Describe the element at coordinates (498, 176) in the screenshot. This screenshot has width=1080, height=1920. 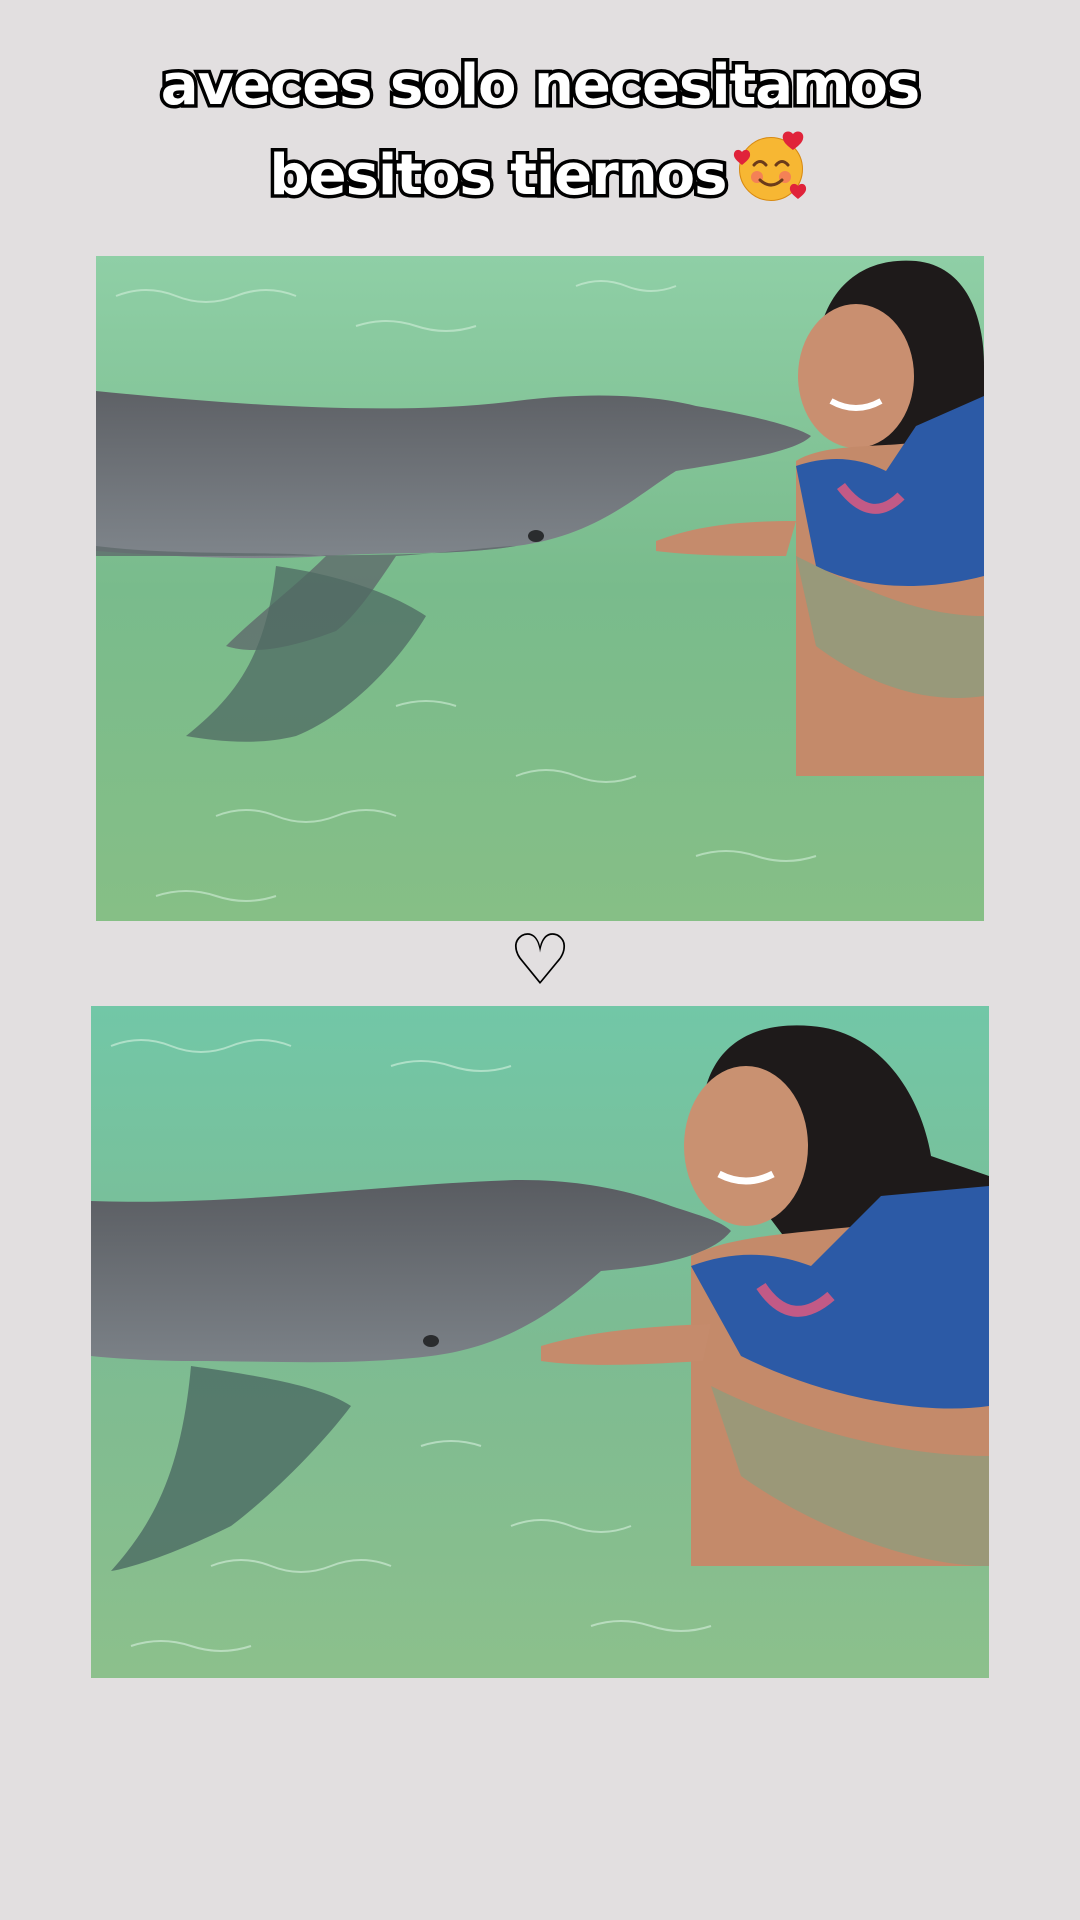
I see `caption-line-2: besitos tiernos` at that location.